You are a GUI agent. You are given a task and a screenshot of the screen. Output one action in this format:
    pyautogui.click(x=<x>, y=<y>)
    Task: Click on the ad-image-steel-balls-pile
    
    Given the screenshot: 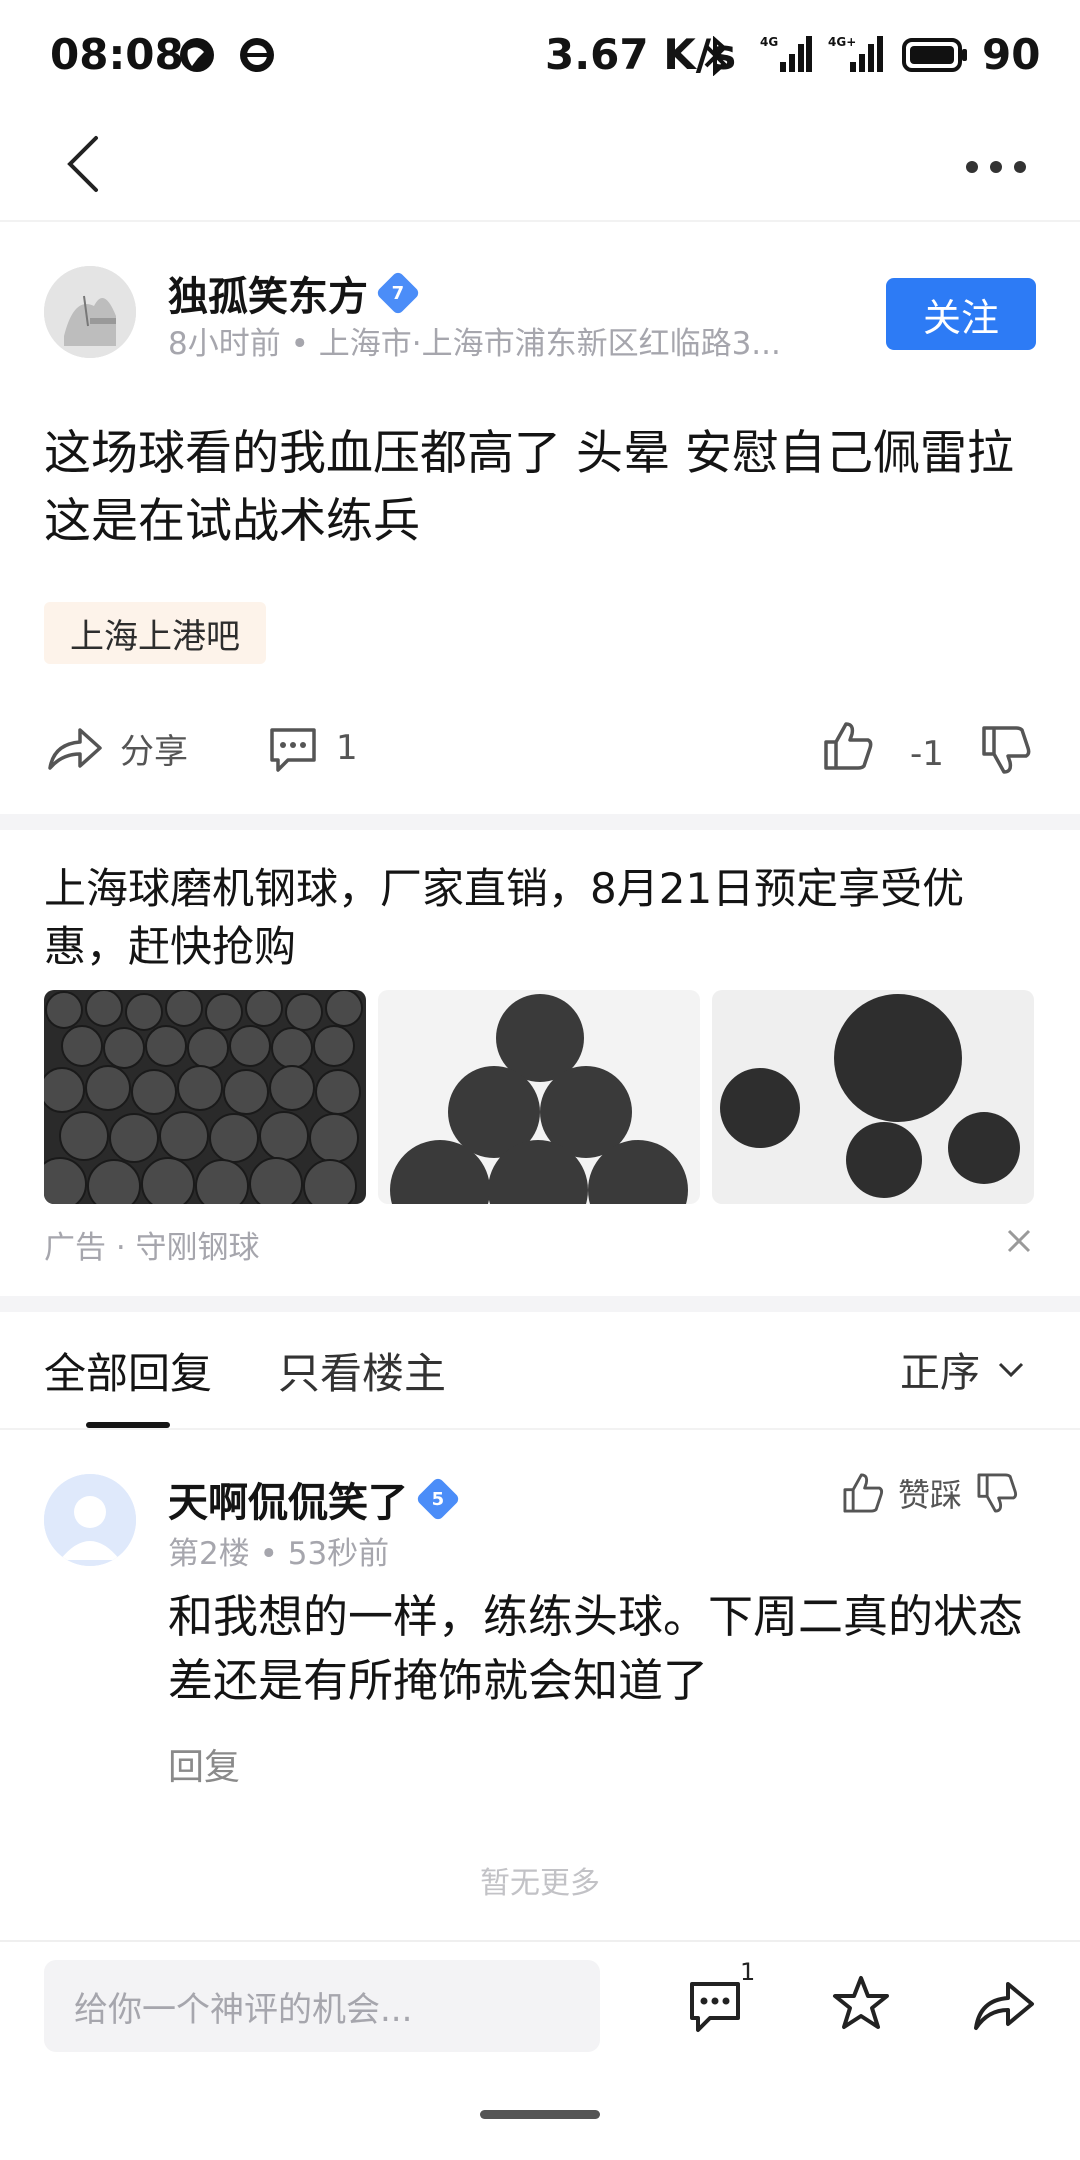 What is the action you would take?
    pyautogui.click(x=205, y=1097)
    